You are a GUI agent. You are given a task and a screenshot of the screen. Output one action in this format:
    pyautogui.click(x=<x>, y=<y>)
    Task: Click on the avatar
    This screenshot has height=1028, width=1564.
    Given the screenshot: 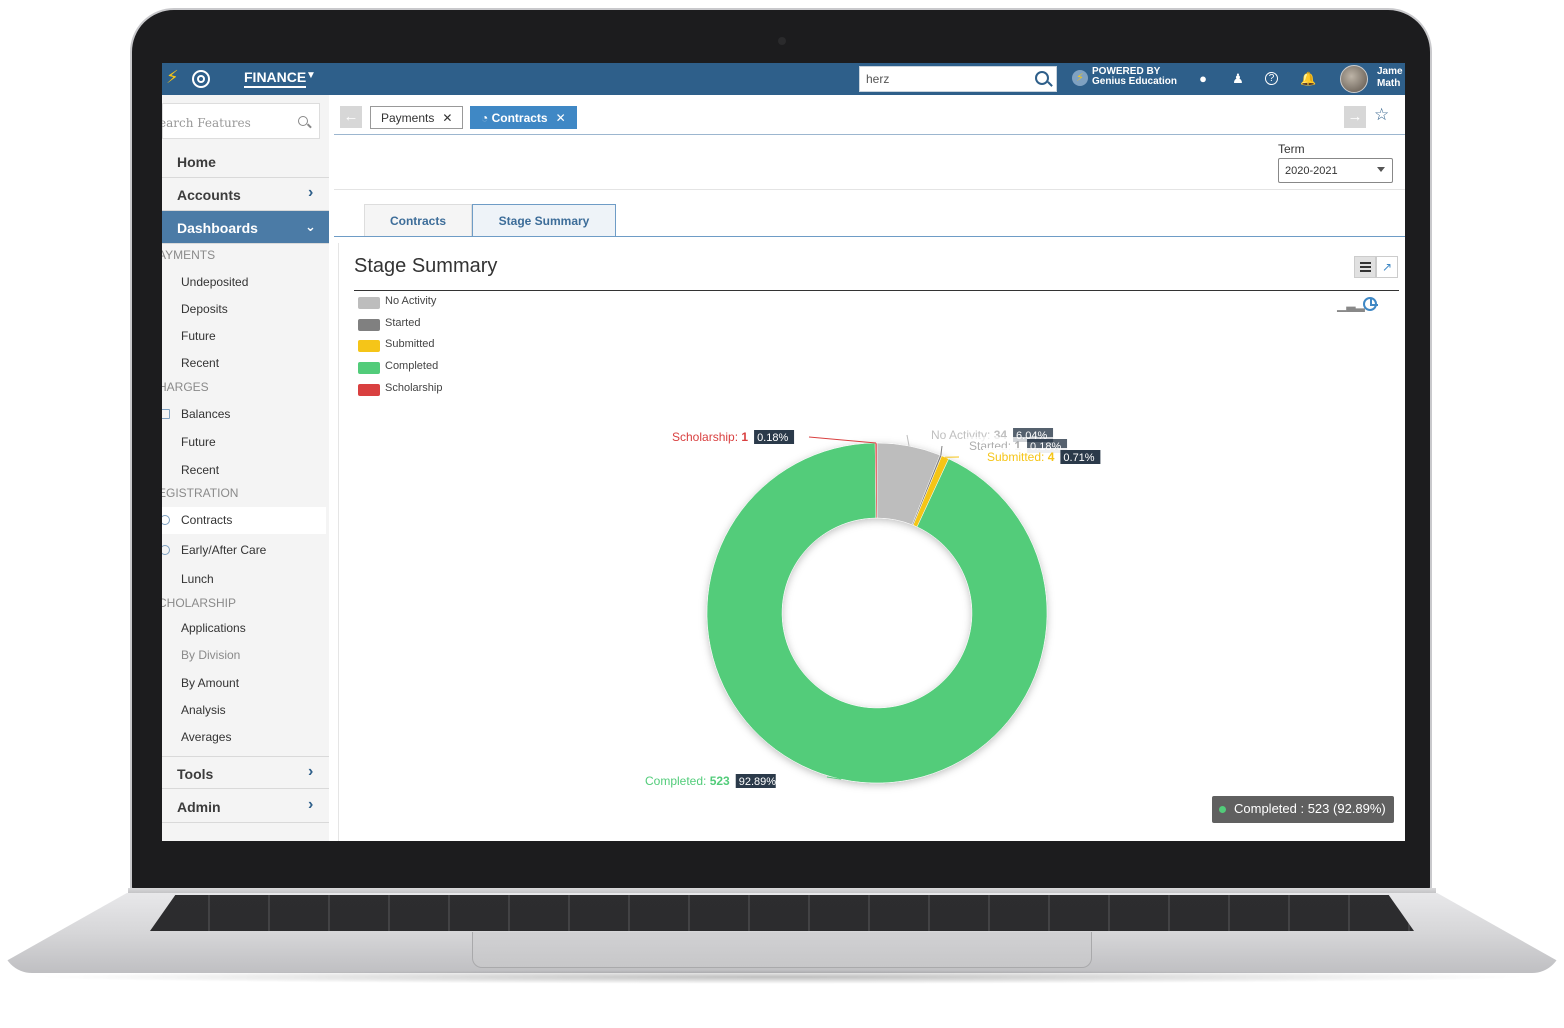 What is the action you would take?
    pyautogui.click(x=1354, y=79)
    